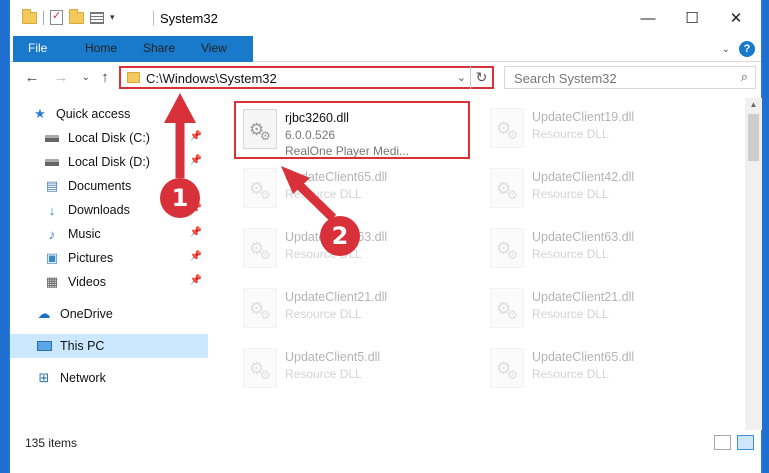 This screenshot has width=769, height=473. Describe the element at coordinates (692, 18) in the screenshot. I see `maximize-button: ☐` at that location.